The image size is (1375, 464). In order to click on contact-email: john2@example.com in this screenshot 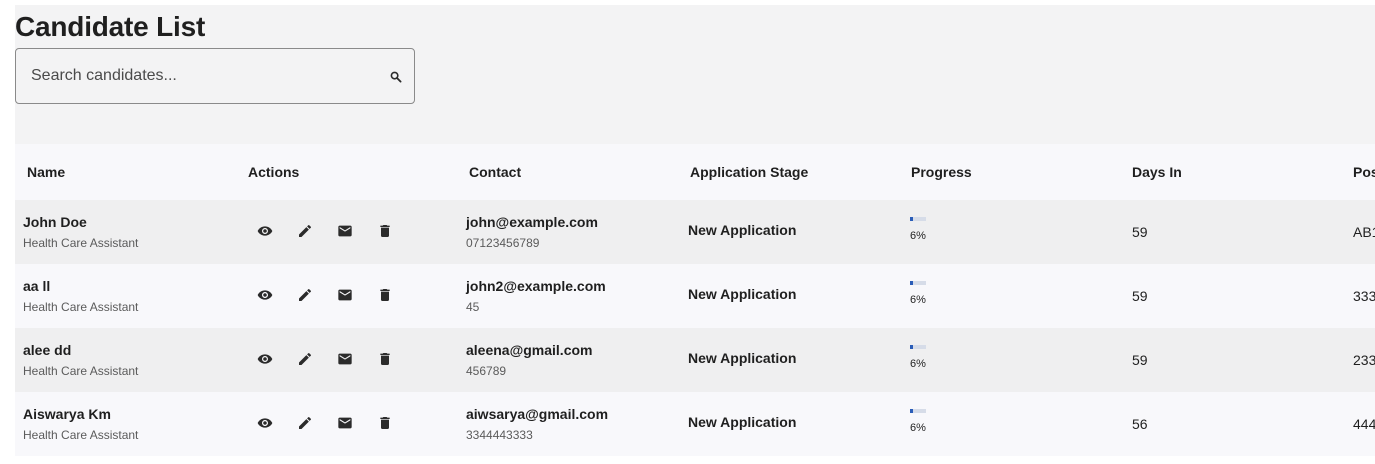, I will do `click(536, 286)`.